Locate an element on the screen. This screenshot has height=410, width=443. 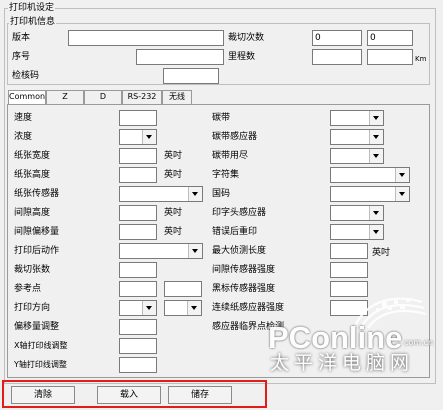
paper-height-field is located at coordinates (138, 175).